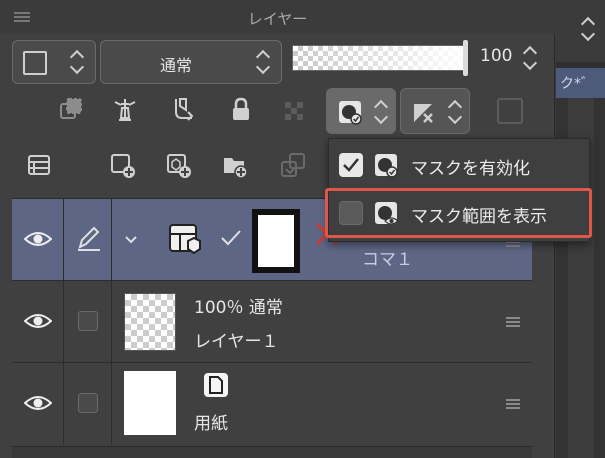 This screenshot has width=605, height=458. What do you see at coordinates (241, 109) in the screenshot?
I see `lock-icon` at bounding box center [241, 109].